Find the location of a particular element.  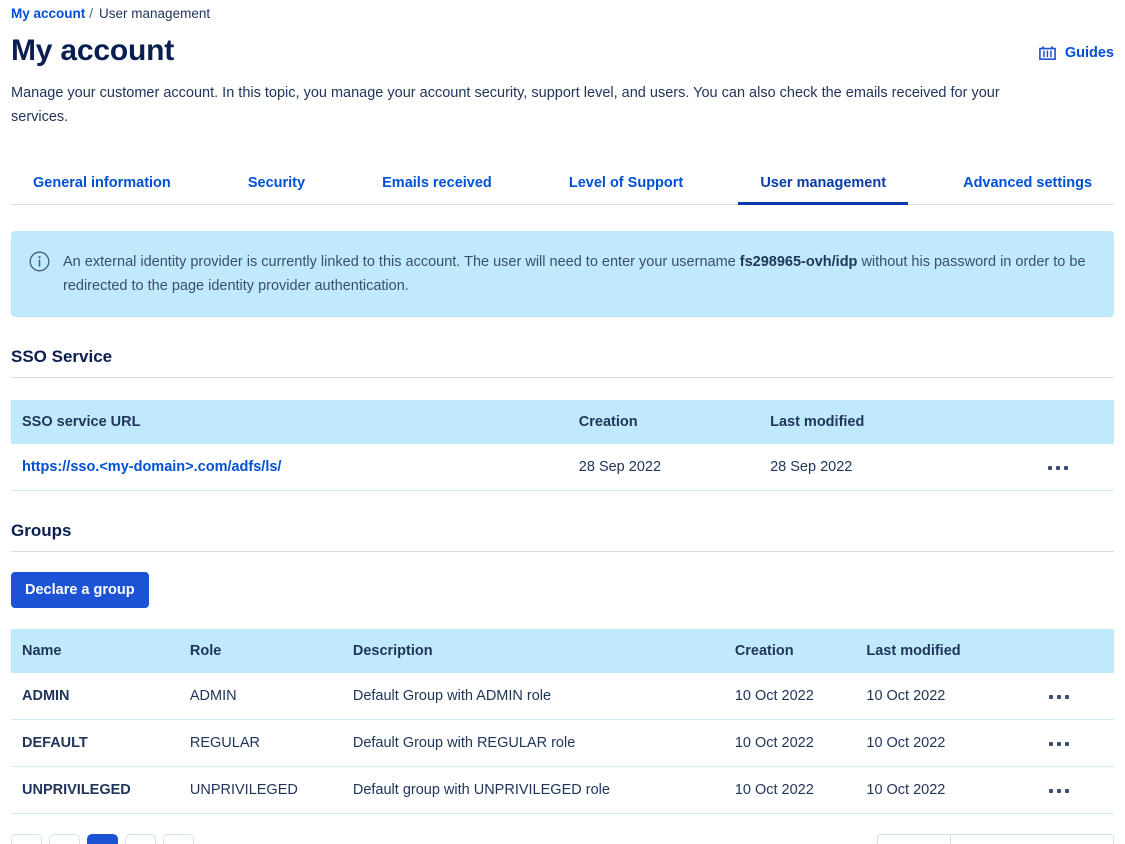

tab-level-of-support: Level of Support is located at coordinates (626, 184).